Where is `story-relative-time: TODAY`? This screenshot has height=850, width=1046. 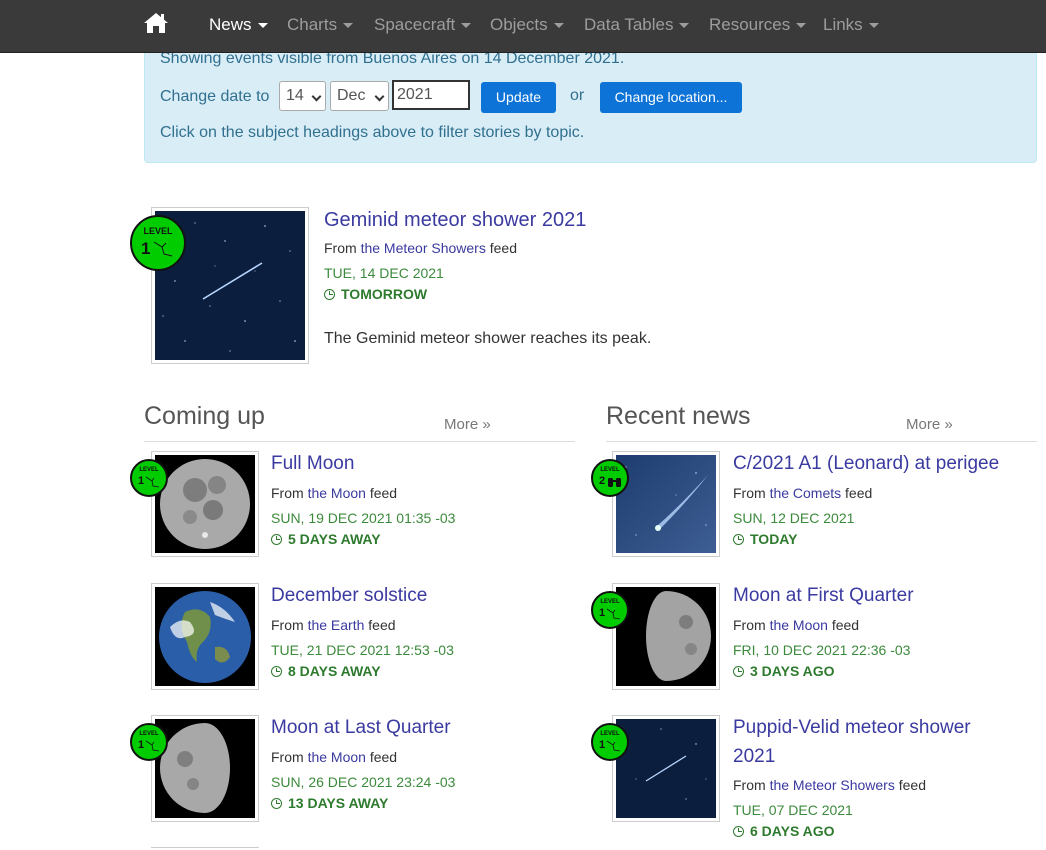
story-relative-time: TODAY is located at coordinates (765, 539).